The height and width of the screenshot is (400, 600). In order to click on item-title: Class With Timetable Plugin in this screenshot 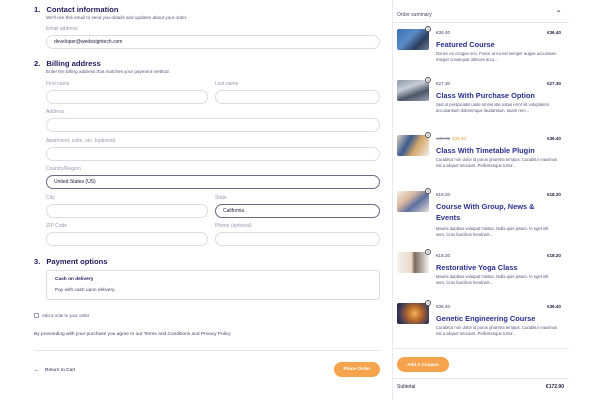, I will do `click(496, 150)`.